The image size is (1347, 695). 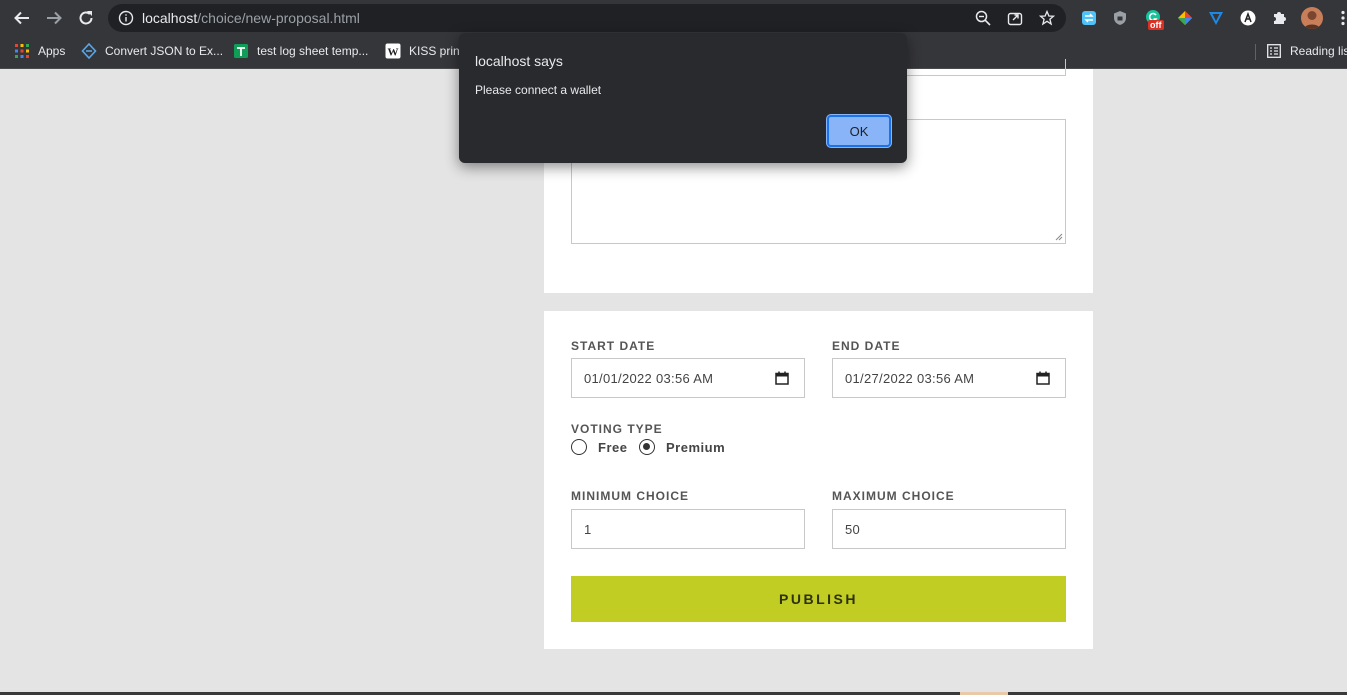 I want to click on reload-icon, so click(x=86, y=18).